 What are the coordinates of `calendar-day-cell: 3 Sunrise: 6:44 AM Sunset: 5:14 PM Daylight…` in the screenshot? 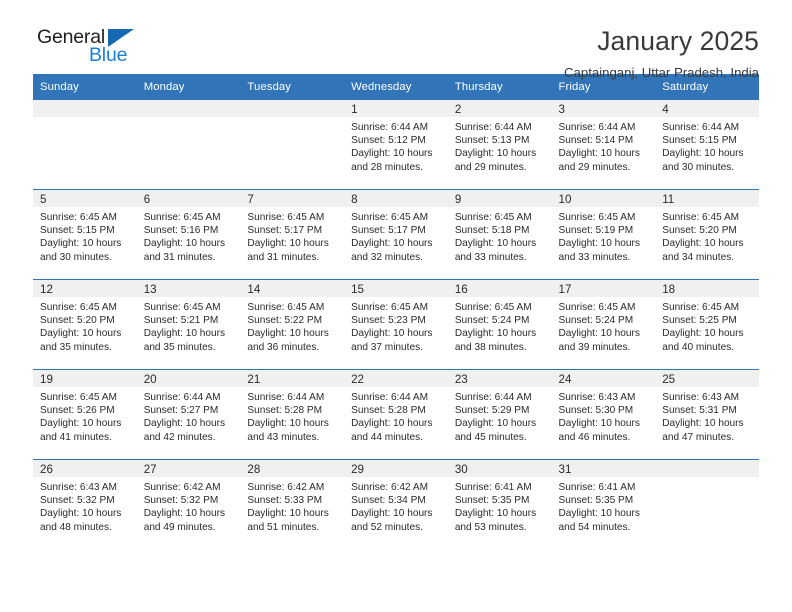 It's located at (603, 144).